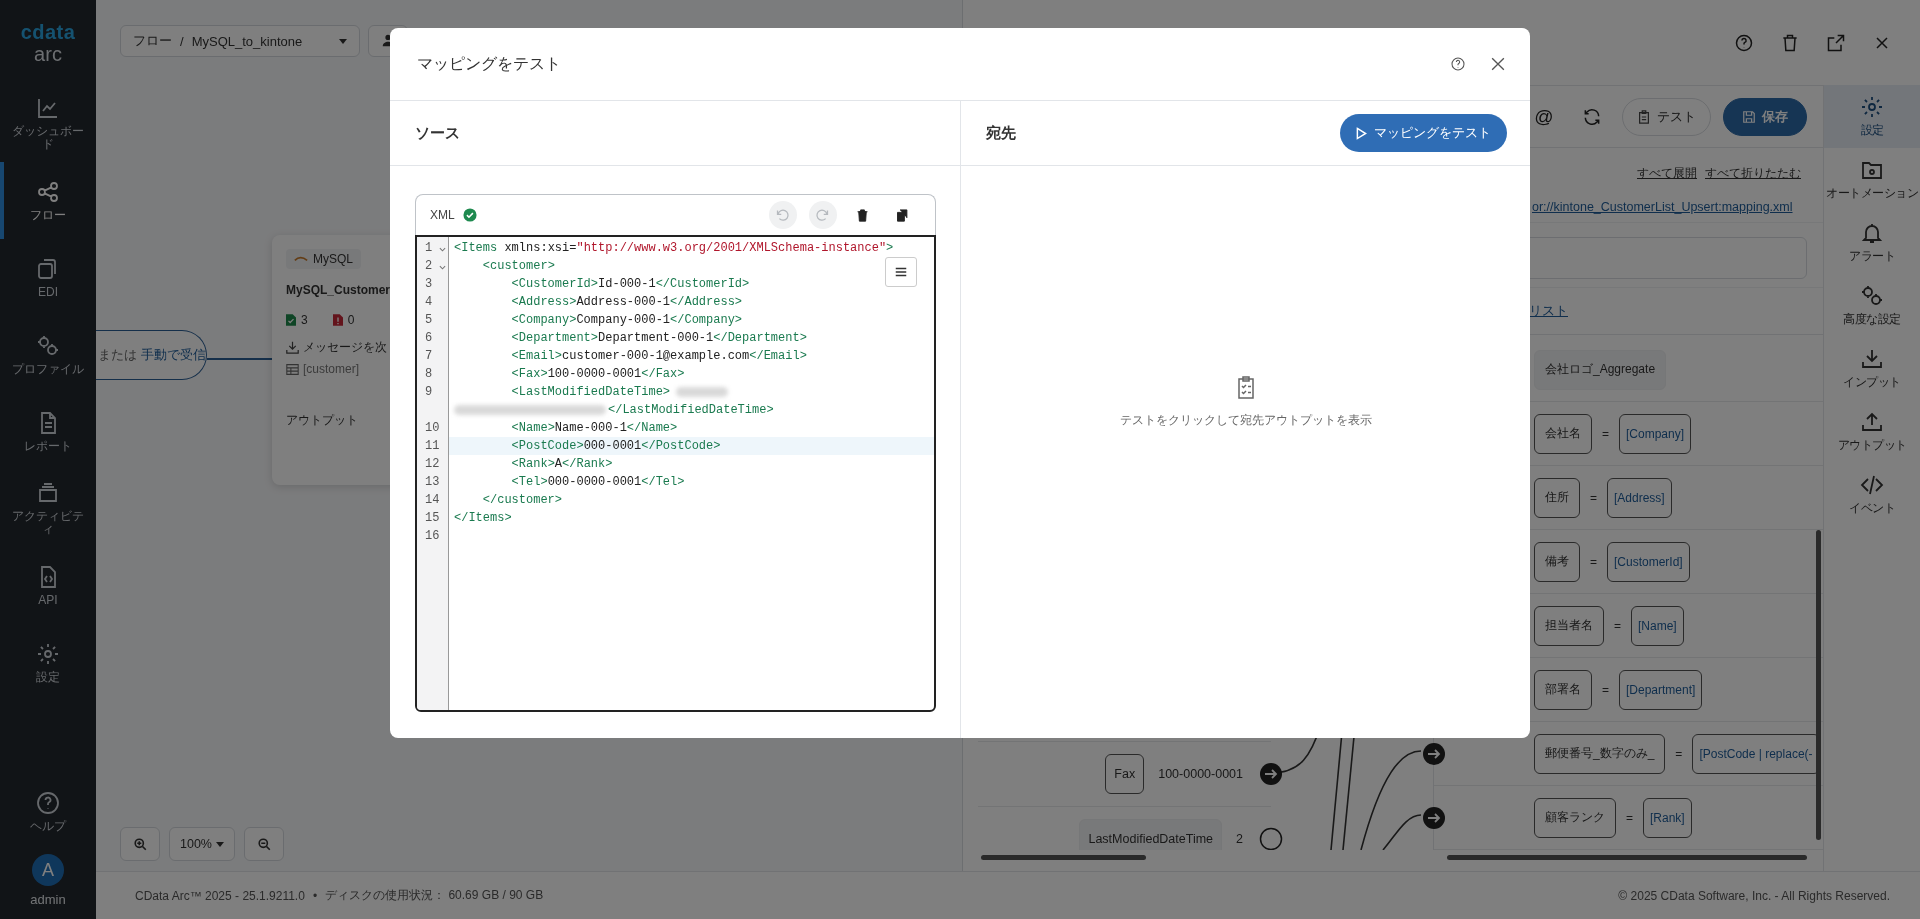  What do you see at coordinates (1872, 494) in the screenshot?
I see `panel-tab: イベント` at bounding box center [1872, 494].